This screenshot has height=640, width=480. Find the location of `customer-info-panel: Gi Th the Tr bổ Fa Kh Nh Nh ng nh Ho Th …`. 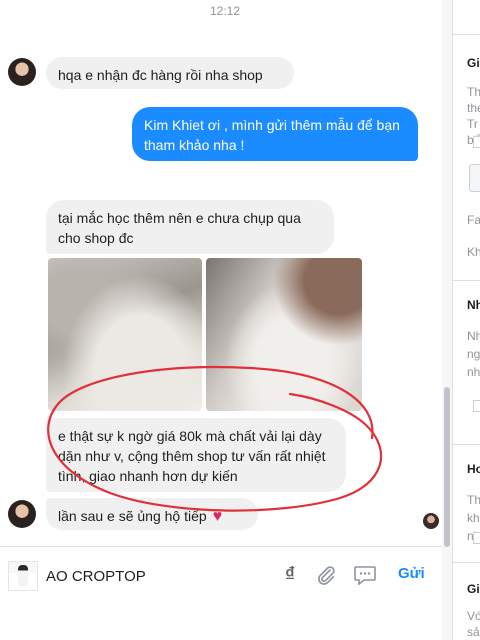

customer-info-panel: Gi Th the Tr bổ Fa Kh Nh Nh ng nh Ho Th … is located at coordinates (466, 320).